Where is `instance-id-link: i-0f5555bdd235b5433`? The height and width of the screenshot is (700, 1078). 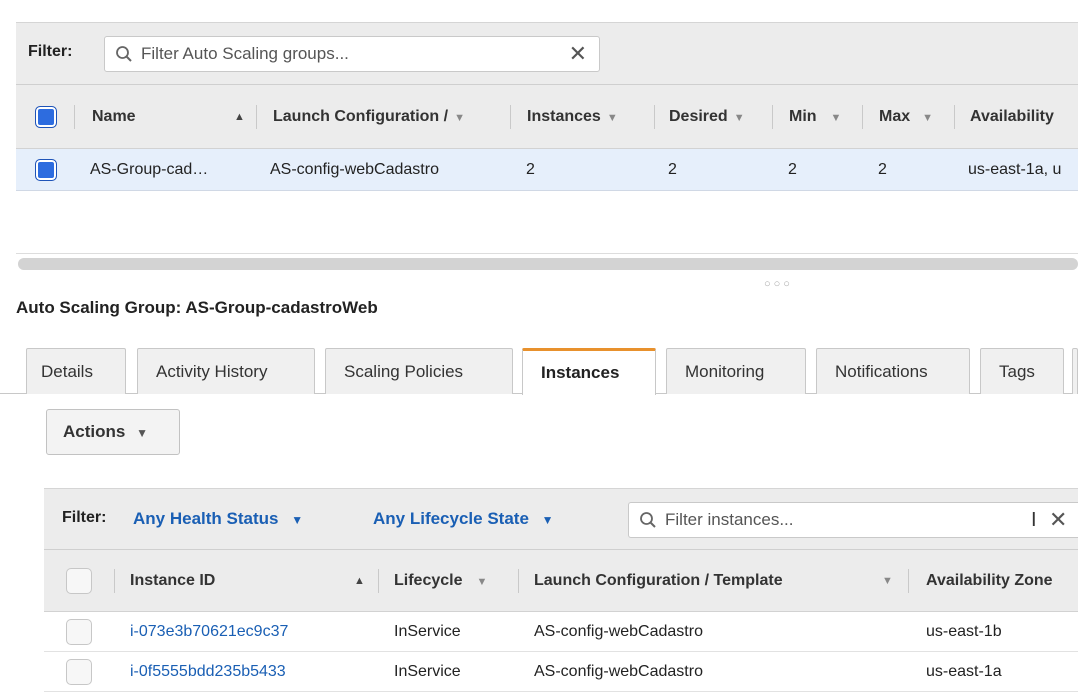
instance-id-link: i-0f5555bdd235b5433 is located at coordinates (208, 672).